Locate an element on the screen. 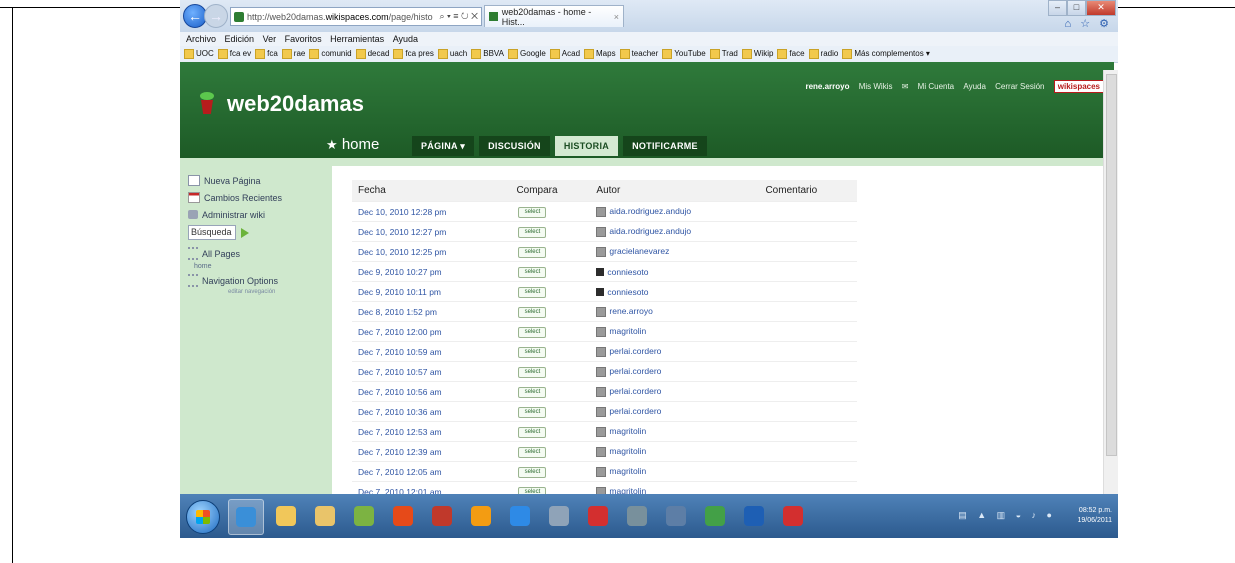 This screenshot has width=1235, height=563. browser-tab-active: web20damas - home - Hist... × is located at coordinates (554, 16).